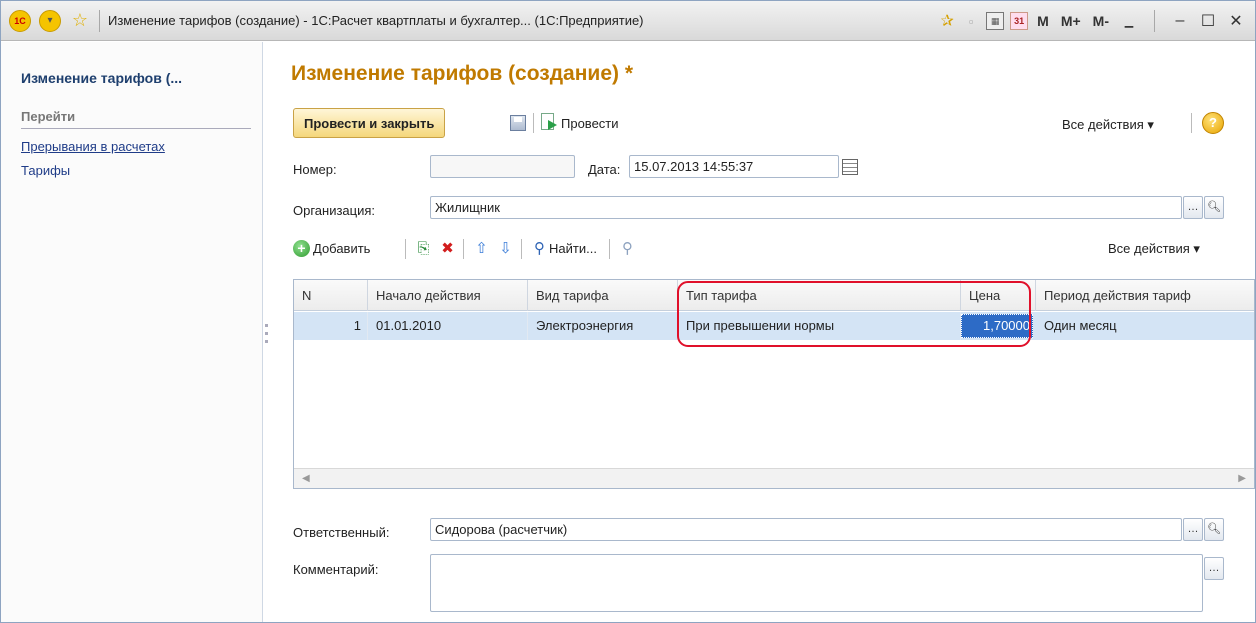 Image resolution: width=1256 pixels, height=623 pixels. Describe the element at coordinates (1108, 125) in the screenshot. I see `all-actions-menu: Все действия ▾` at that location.